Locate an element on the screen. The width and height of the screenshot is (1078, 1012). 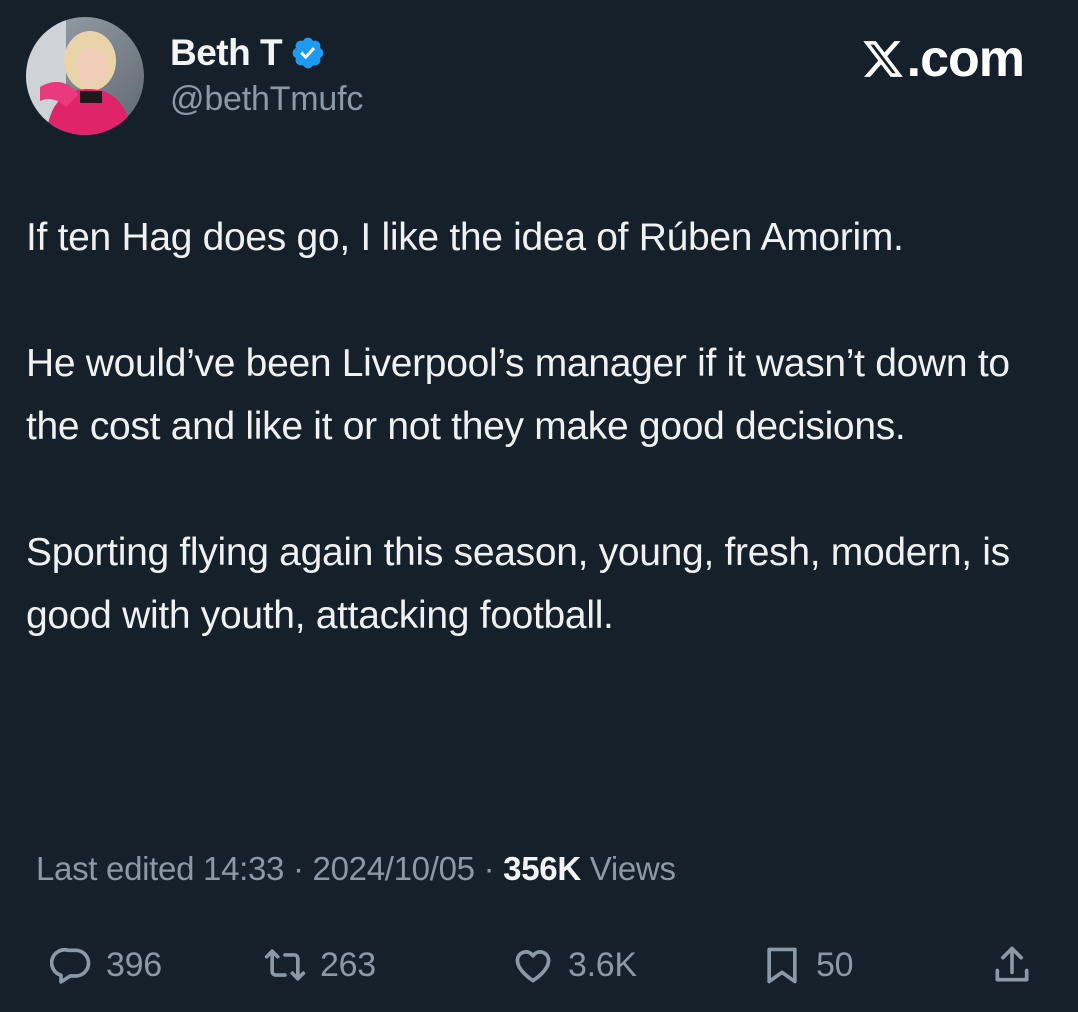
tweet-date: 2024/10/05 is located at coordinates (394, 868).